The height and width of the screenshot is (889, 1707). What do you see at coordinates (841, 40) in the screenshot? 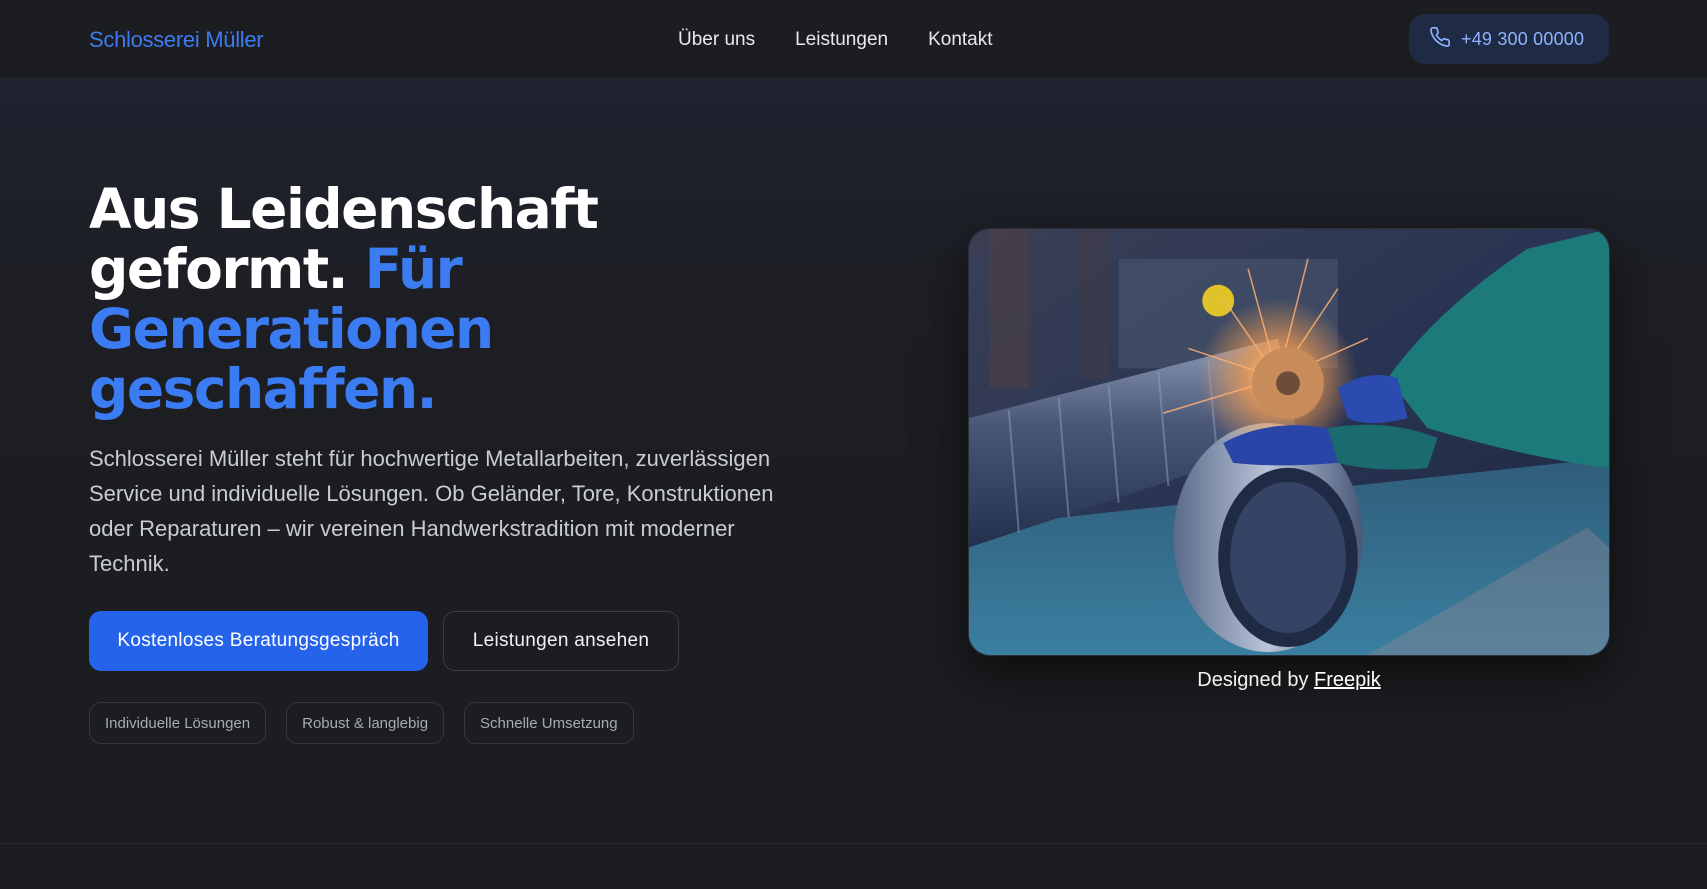
I see `nav-item-leistungen: Leistungen` at bounding box center [841, 40].